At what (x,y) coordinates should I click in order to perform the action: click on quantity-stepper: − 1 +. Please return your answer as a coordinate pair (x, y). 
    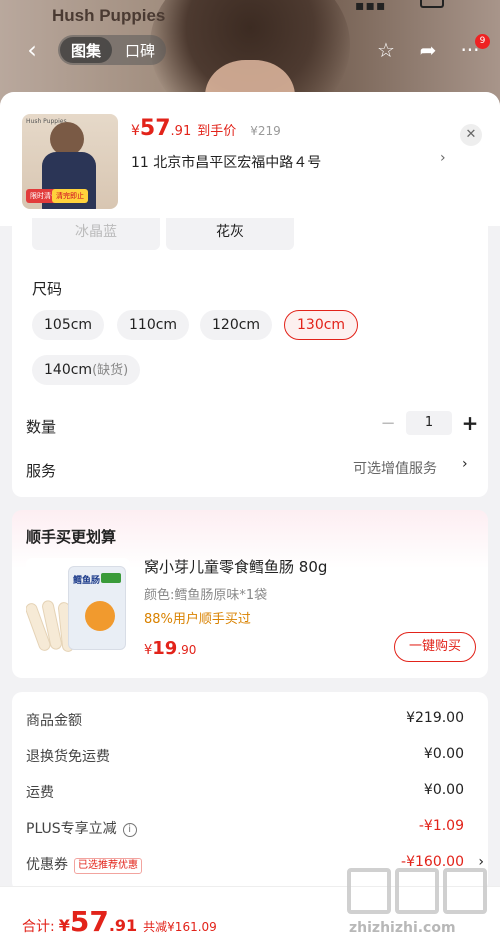
    Looking at the image, I should click on (429, 423).